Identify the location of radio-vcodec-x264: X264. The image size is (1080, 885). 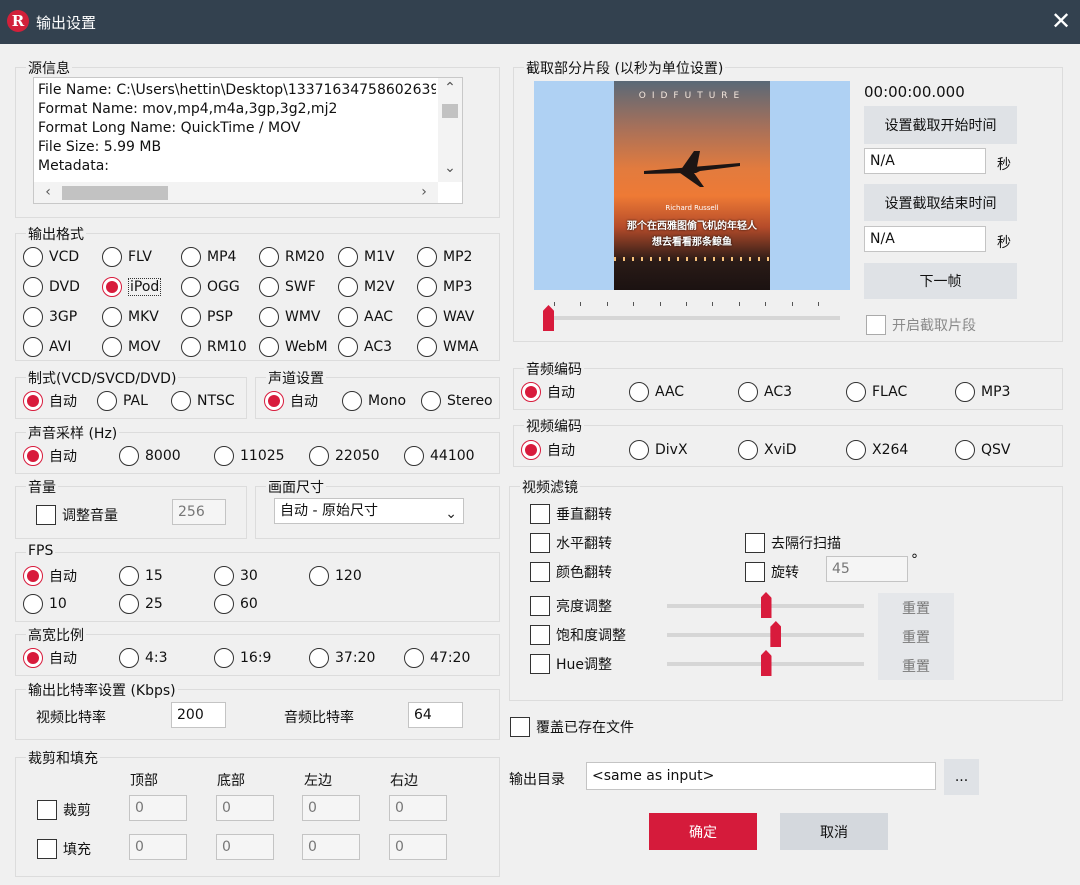
(877, 450).